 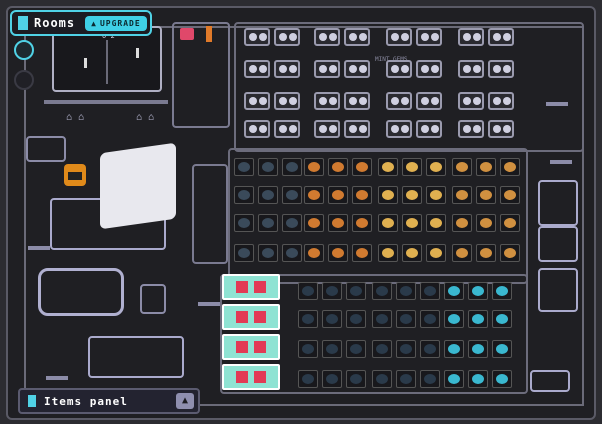 What do you see at coordinates (81, 23) in the screenshot?
I see `rooms-button: Rooms ▲ UPGRADE` at bounding box center [81, 23].